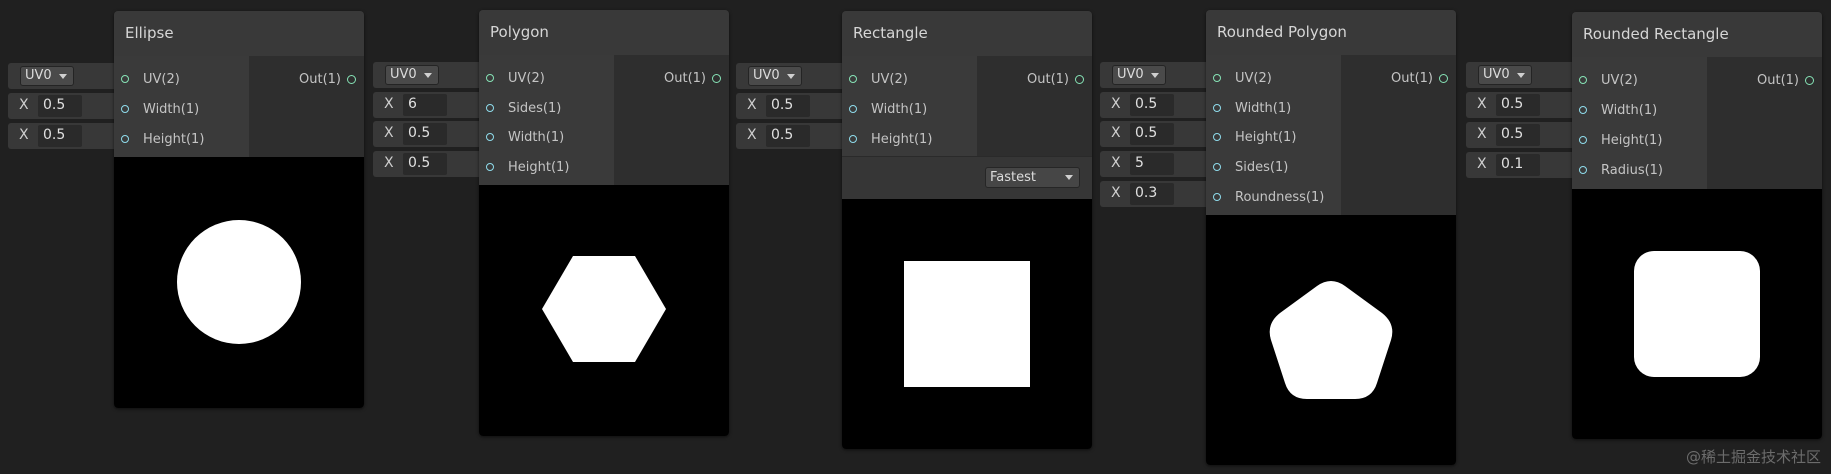 Image resolution: width=1831 pixels, height=474 pixels. I want to click on roundness-value-field: 0.3, so click(1152, 194).